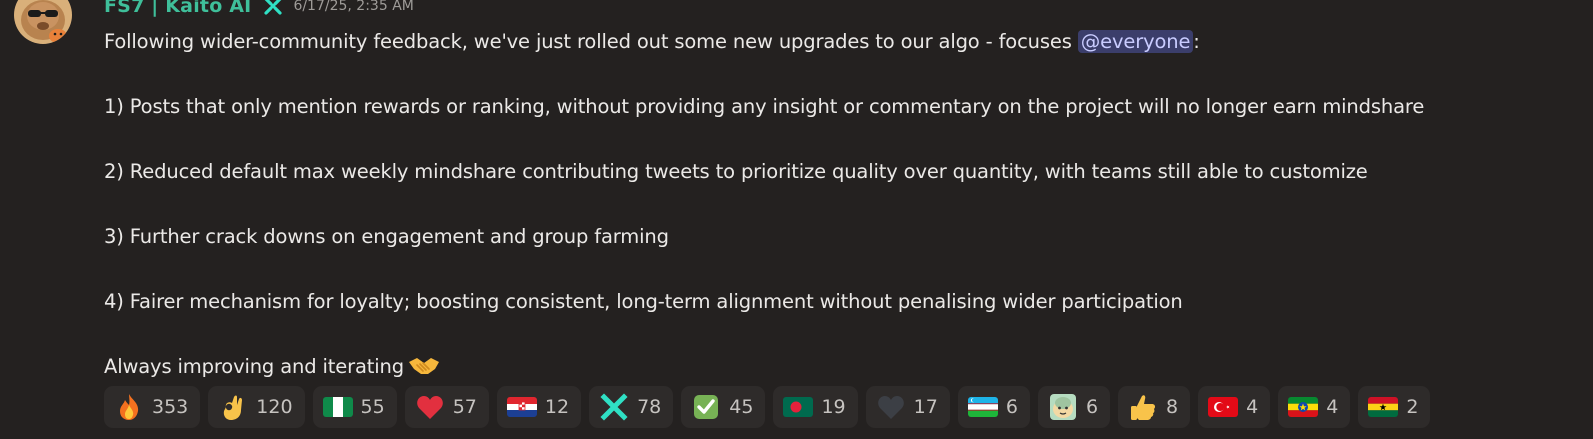  Describe the element at coordinates (631, 407) in the screenshot. I see `reaction-kaito-x: 78` at that location.